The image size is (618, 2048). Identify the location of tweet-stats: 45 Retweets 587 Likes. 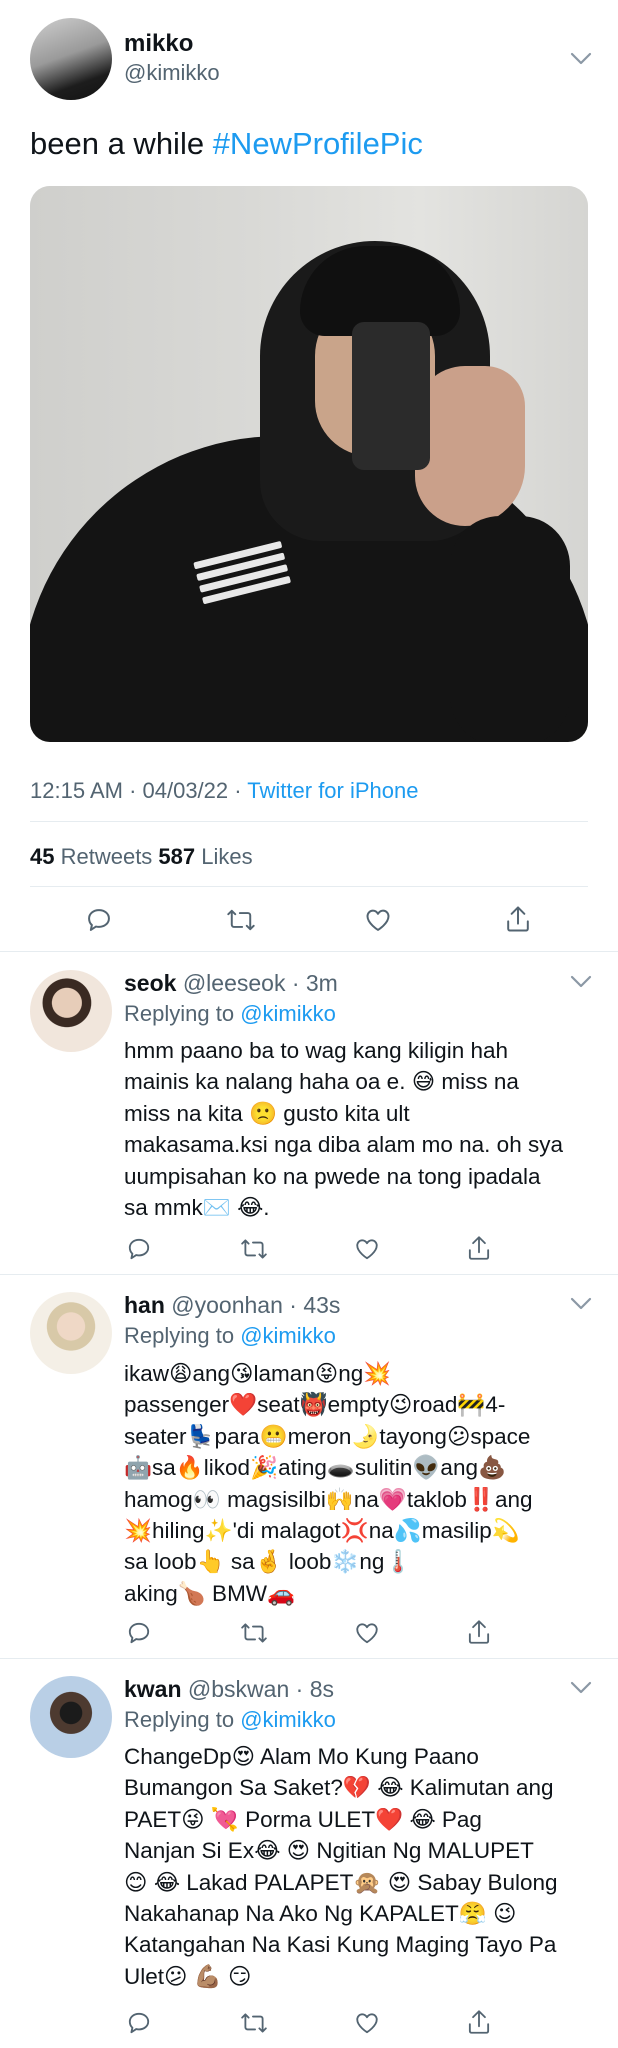
(141, 857).